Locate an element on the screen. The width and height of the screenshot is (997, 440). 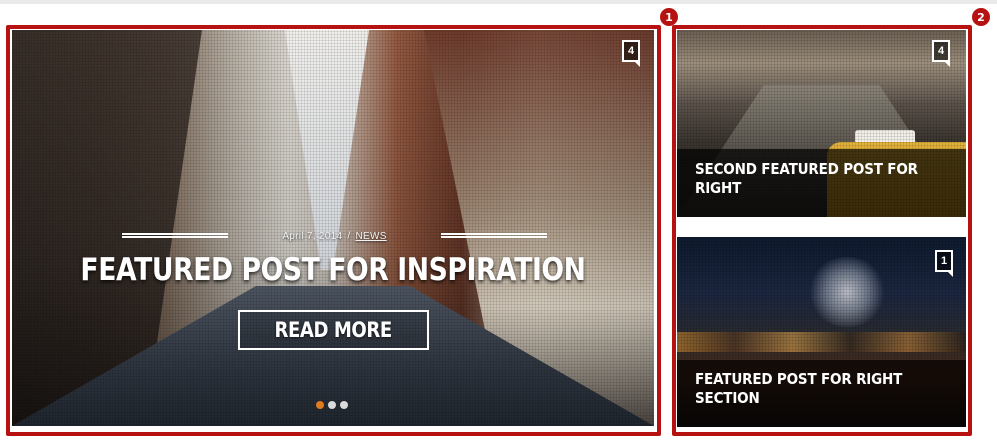
annotation-marker-1: 1 is located at coordinates (669, 17).